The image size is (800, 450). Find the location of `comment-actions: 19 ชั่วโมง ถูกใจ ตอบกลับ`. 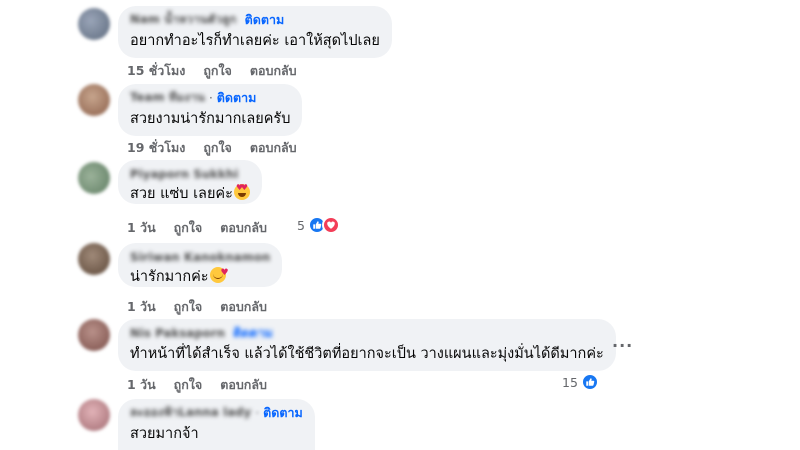

comment-actions: 19 ชั่วโมง ถูกใจ ตอบกลับ is located at coordinates (221, 148).